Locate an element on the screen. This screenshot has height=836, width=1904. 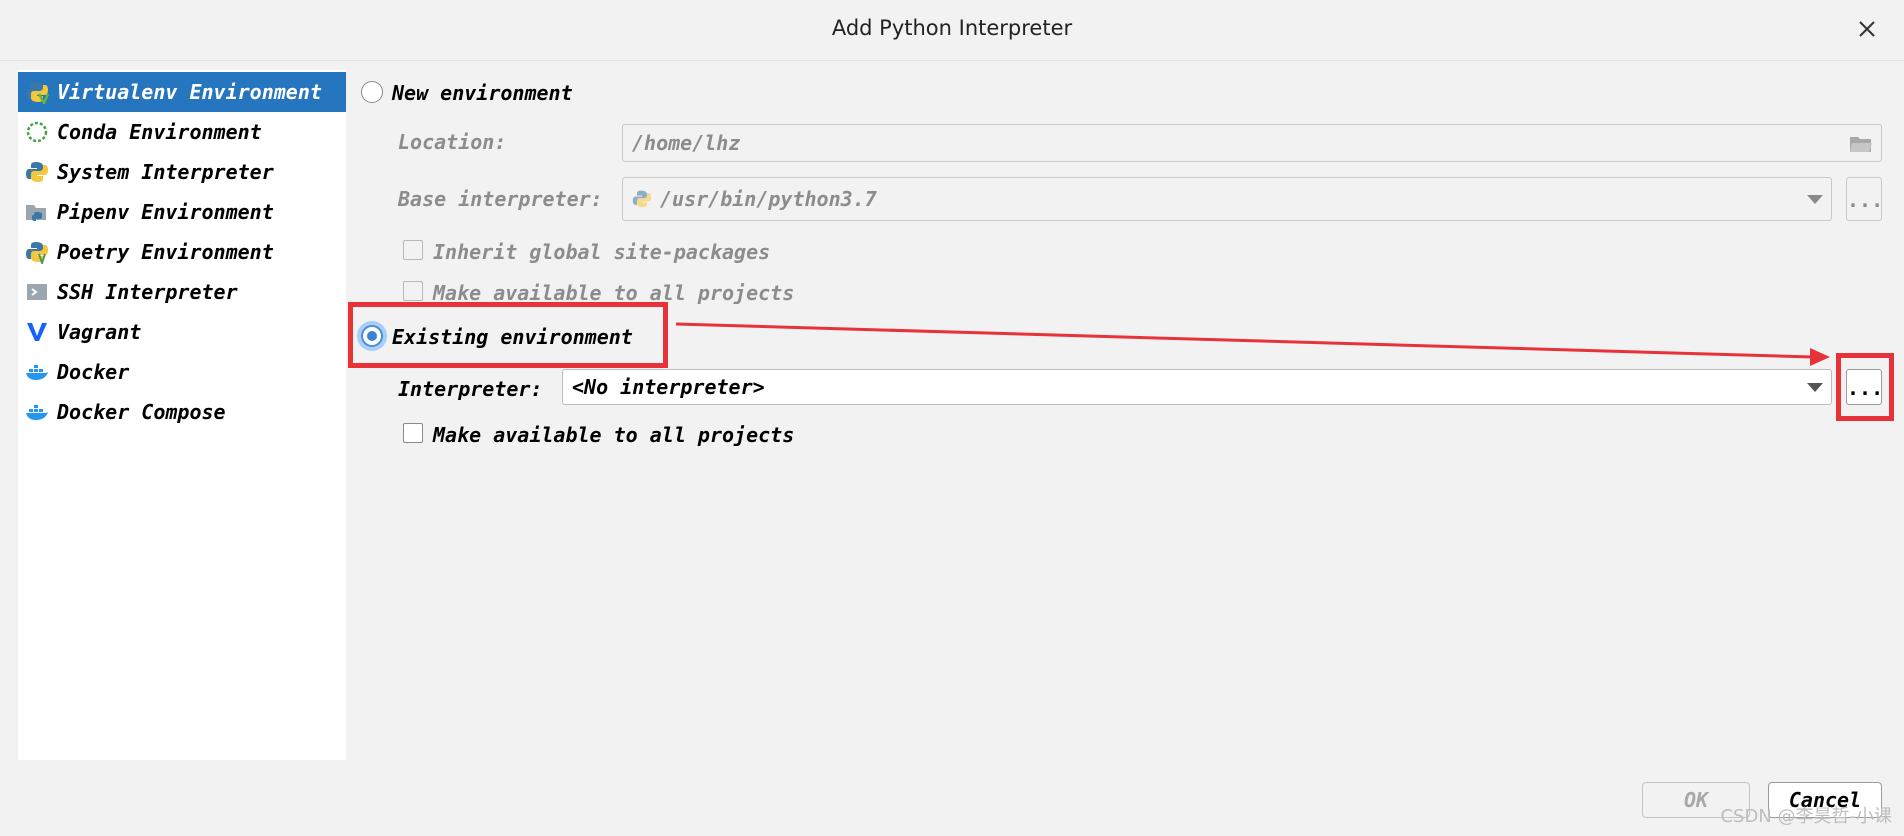
docker-icon is located at coordinates (37, 372).